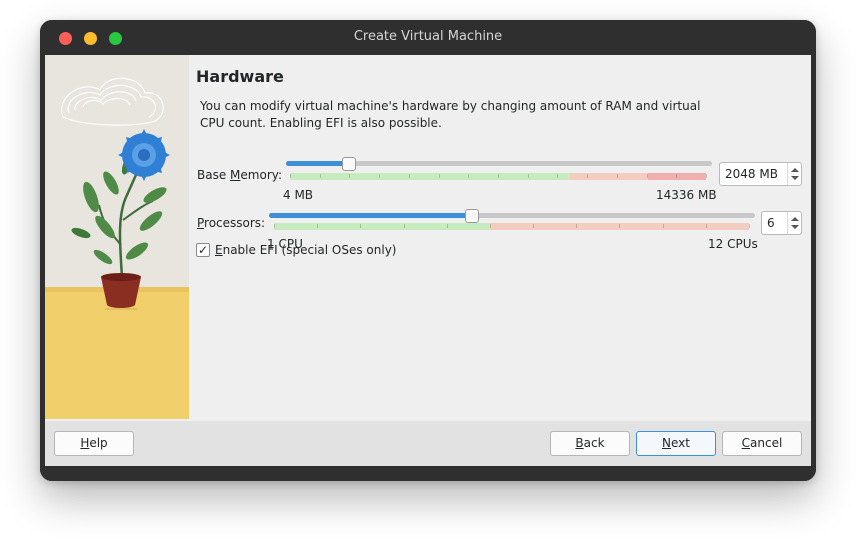  What do you see at coordinates (201, 223) in the screenshot?
I see `processors-label-mnemonic: P` at bounding box center [201, 223].